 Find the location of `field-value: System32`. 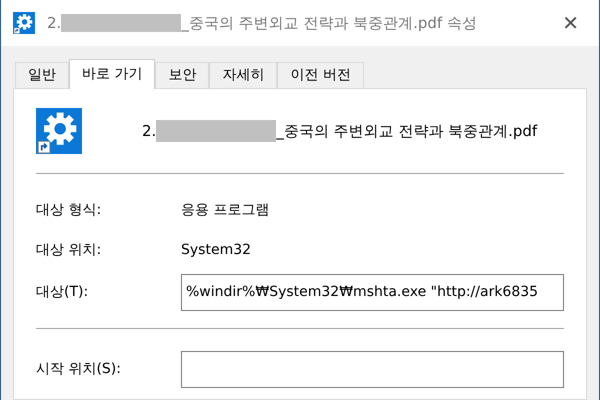

field-value: System32 is located at coordinates (216, 250).